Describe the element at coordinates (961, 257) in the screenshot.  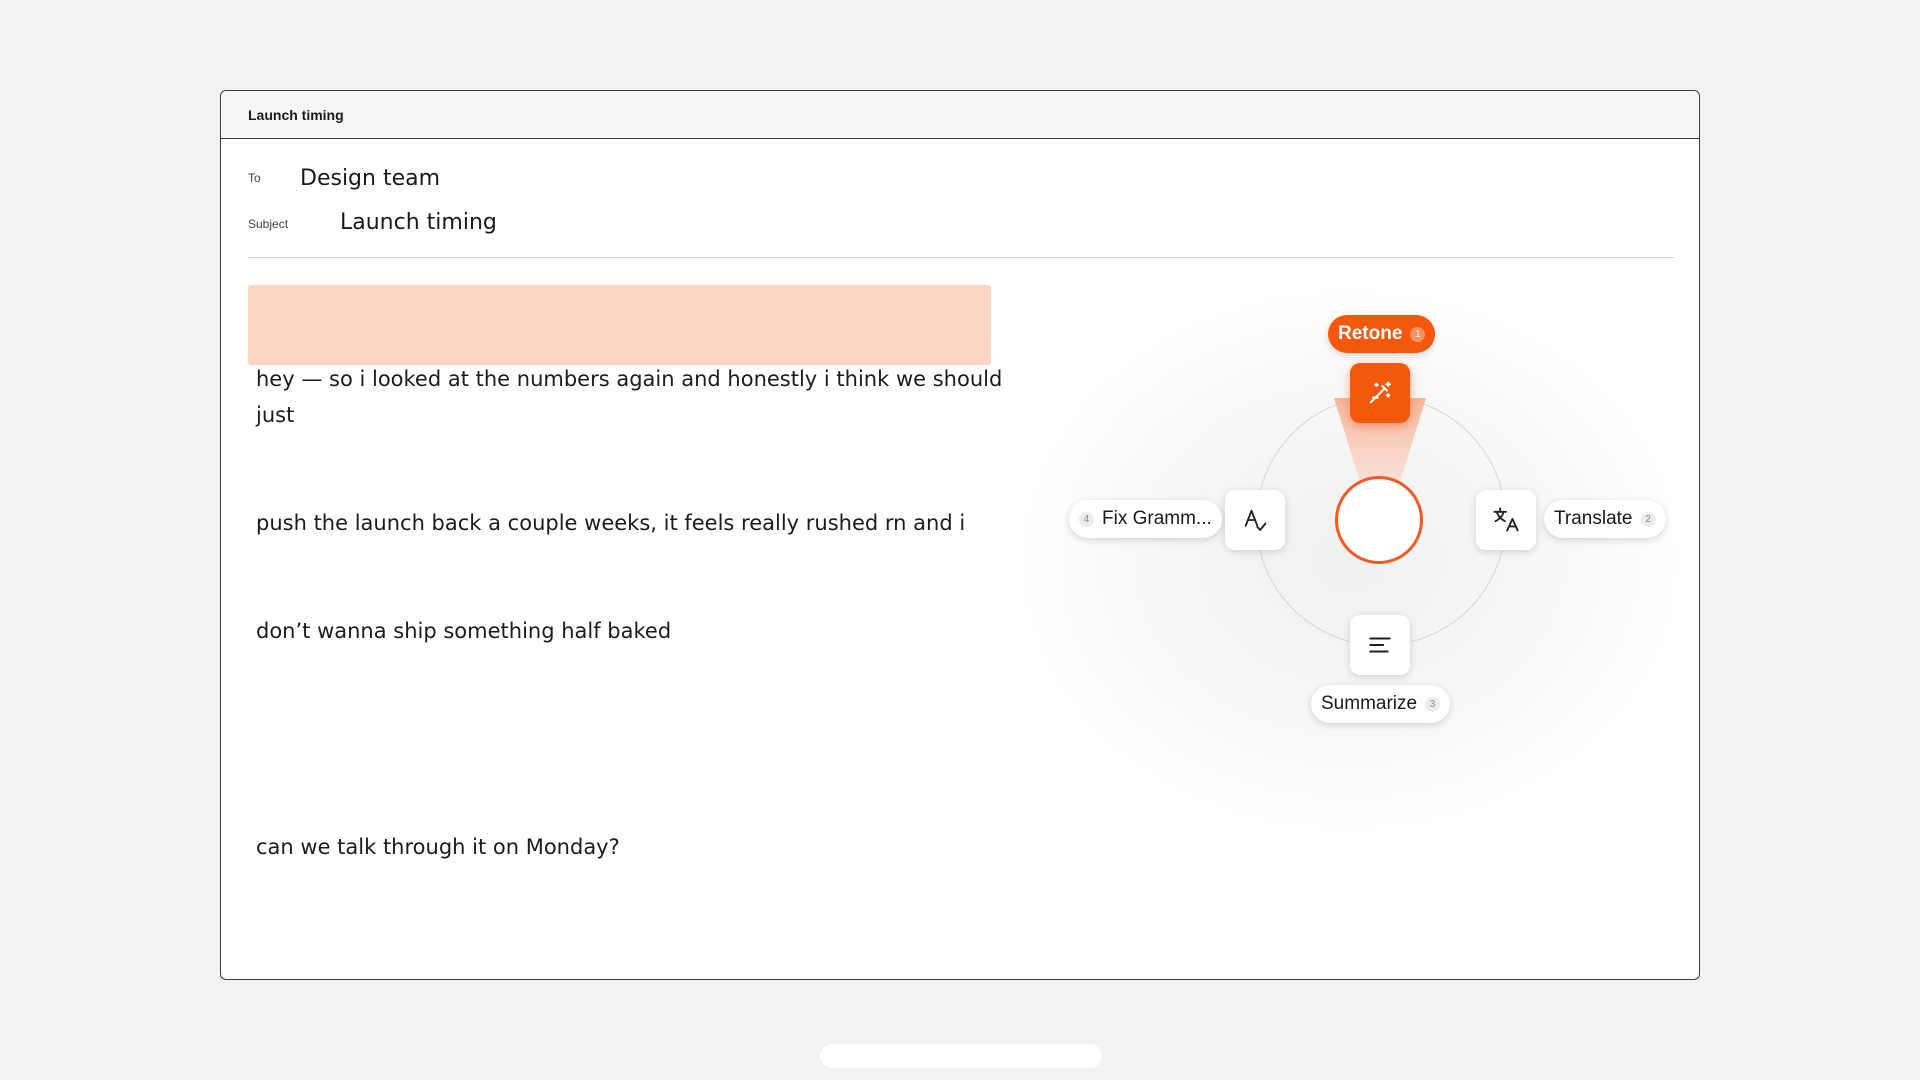
I see `header-divider` at that location.